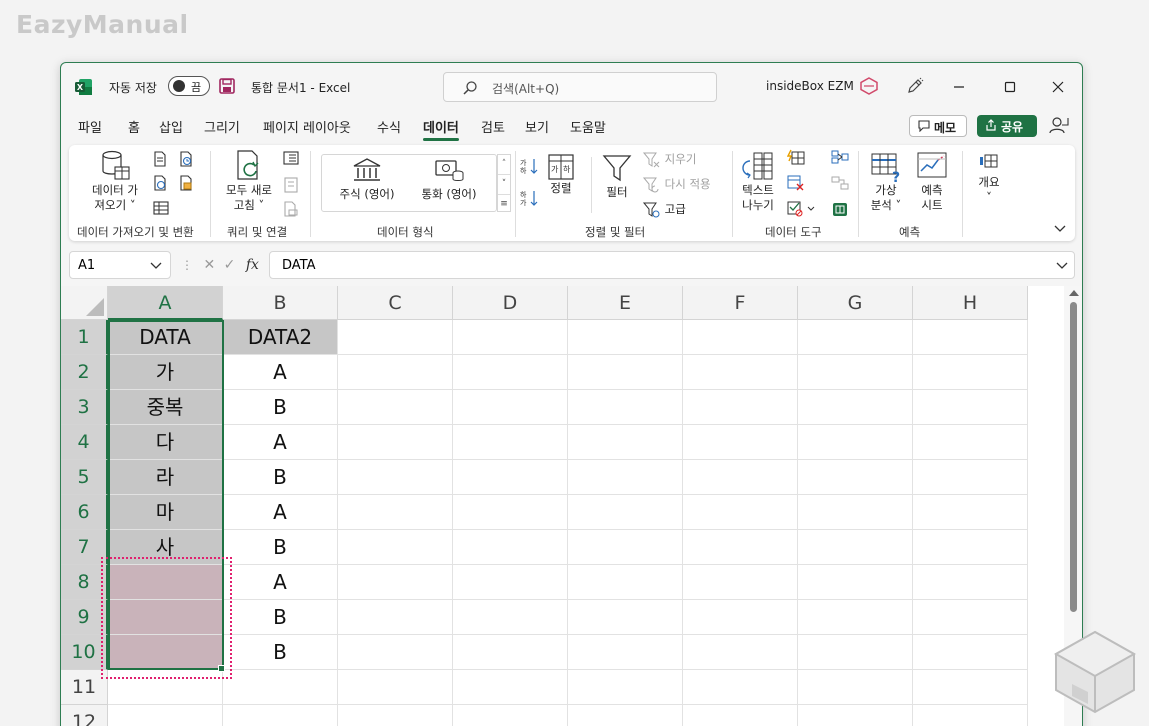  Describe the element at coordinates (959, 87) in the screenshot. I see `minimize-icon` at that location.